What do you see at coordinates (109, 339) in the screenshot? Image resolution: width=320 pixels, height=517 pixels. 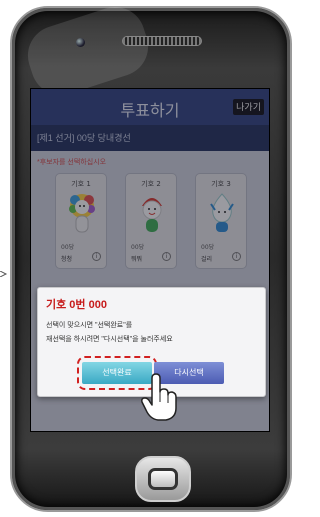 I see `dialog-message-line-2: 재선택을 하시려면 "다시선택"을 눌러주세요` at bounding box center [109, 339].